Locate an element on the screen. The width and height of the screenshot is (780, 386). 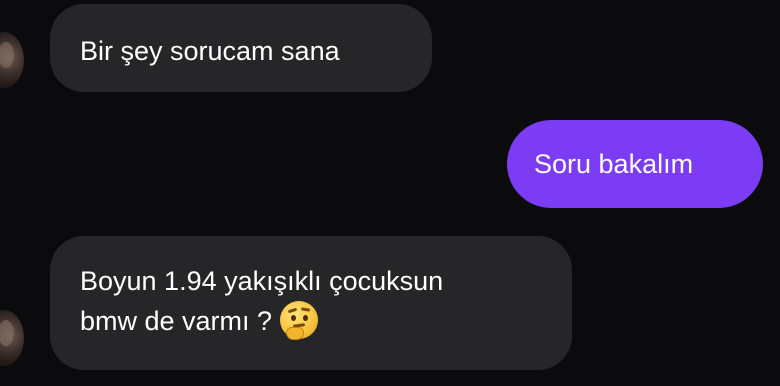
thinking-face-icon is located at coordinates (299, 320).